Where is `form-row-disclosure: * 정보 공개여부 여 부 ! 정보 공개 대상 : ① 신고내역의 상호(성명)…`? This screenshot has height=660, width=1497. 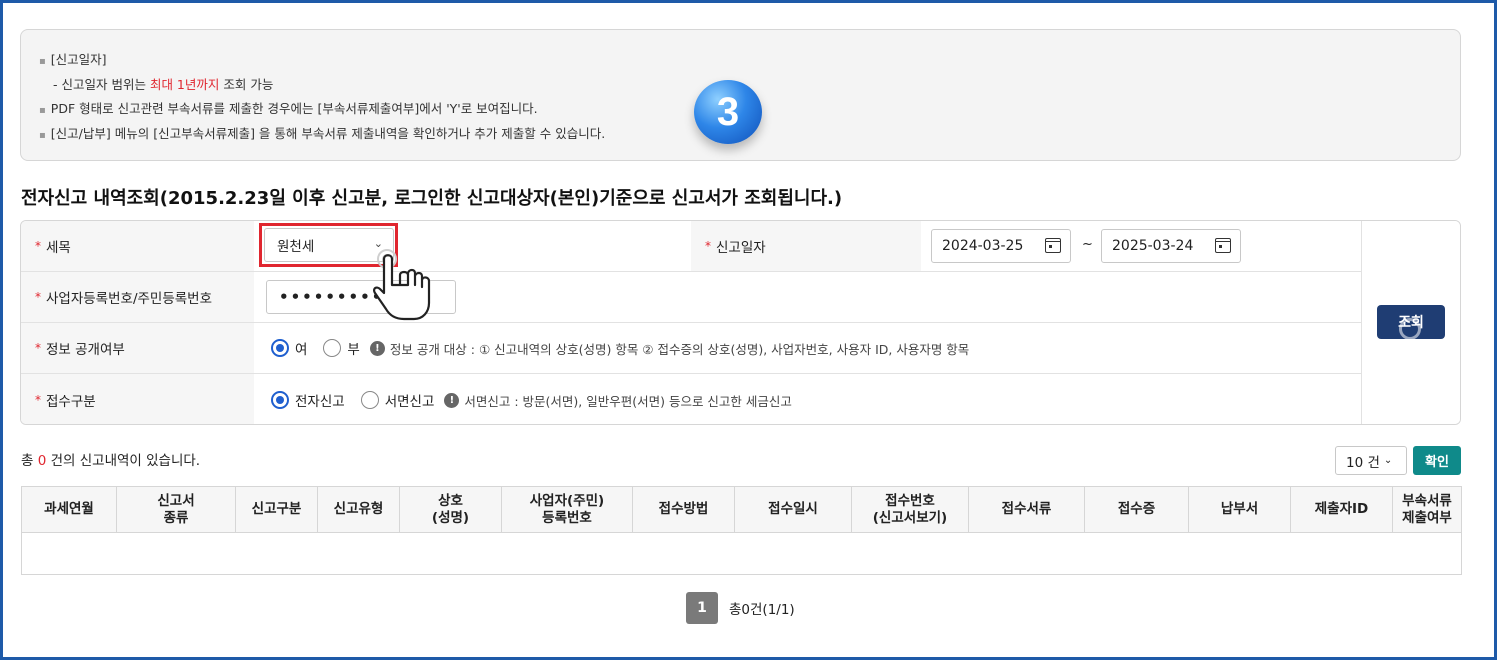 form-row-disclosure: * 정보 공개여부 여 부 ! 정보 공개 대상 : ① 신고내역의 상호(성명)… is located at coordinates (691, 348).